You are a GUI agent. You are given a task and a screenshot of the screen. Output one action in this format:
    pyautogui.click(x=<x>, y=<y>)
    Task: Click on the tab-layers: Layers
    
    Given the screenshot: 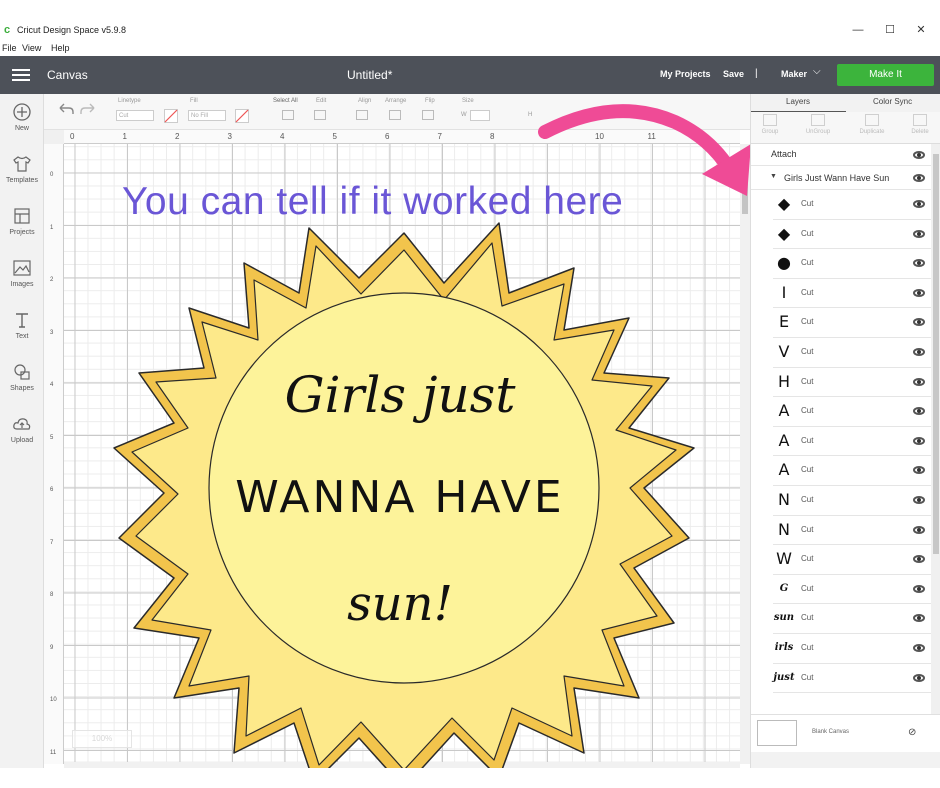 What is the action you would take?
    pyautogui.click(x=798, y=101)
    